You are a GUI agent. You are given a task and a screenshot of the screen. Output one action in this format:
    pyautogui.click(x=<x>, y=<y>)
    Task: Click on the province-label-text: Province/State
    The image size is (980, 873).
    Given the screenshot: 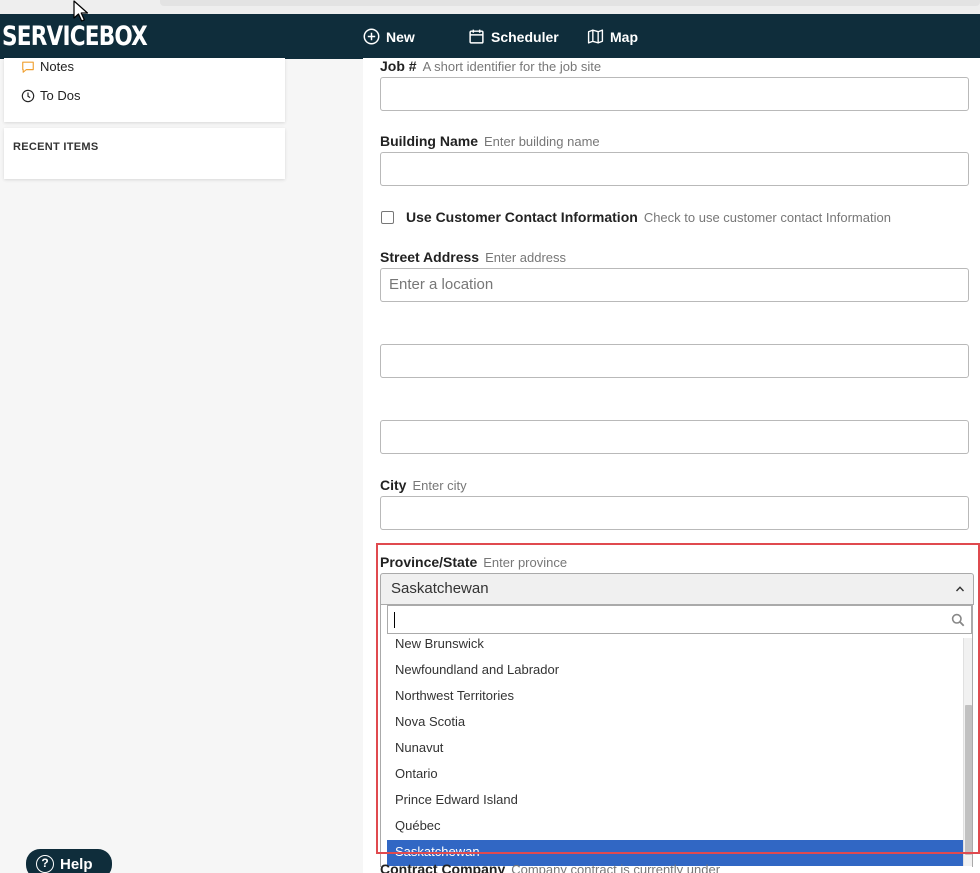 What is the action you would take?
    pyautogui.click(x=429, y=562)
    